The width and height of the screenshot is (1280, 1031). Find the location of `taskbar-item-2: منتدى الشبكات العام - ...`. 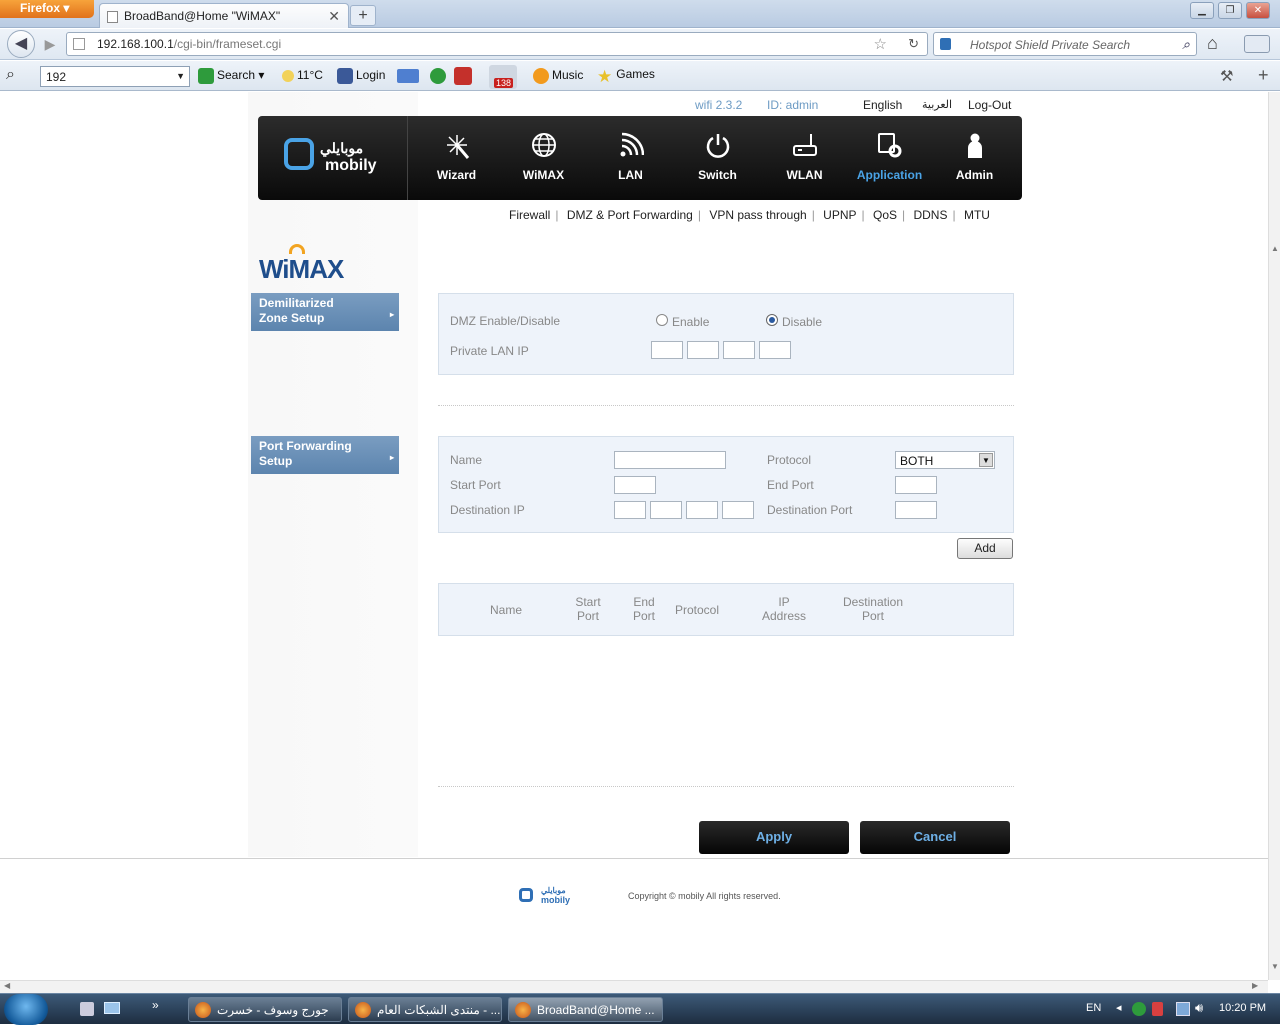

taskbar-item-2: منتدى الشبكات العام - ... is located at coordinates (425, 1009).